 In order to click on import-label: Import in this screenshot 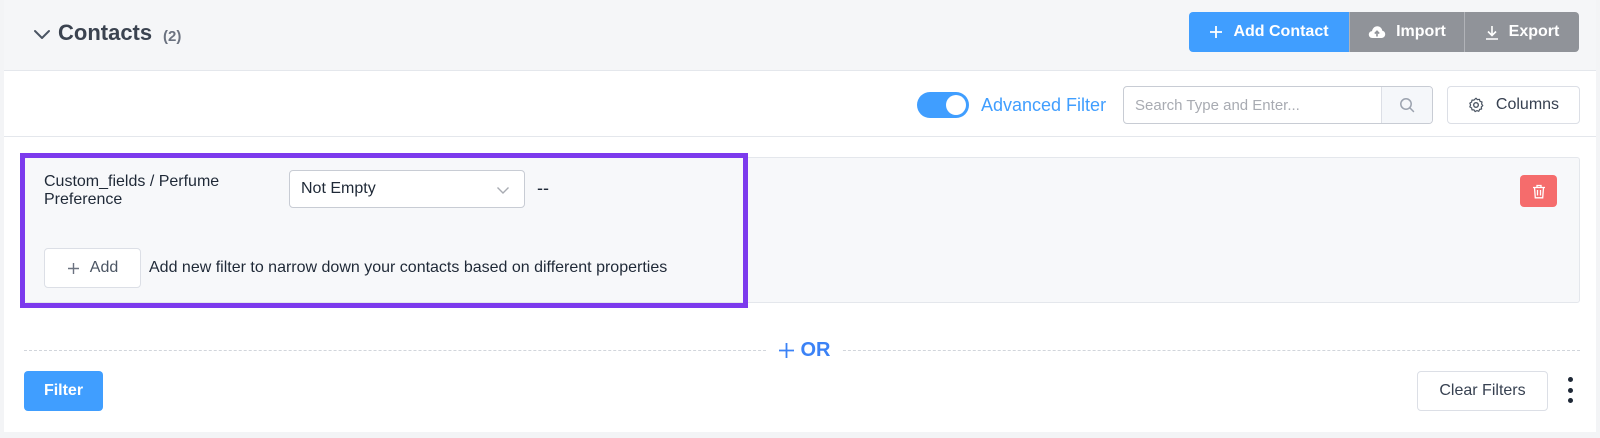, I will do `click(1421, 31)`.